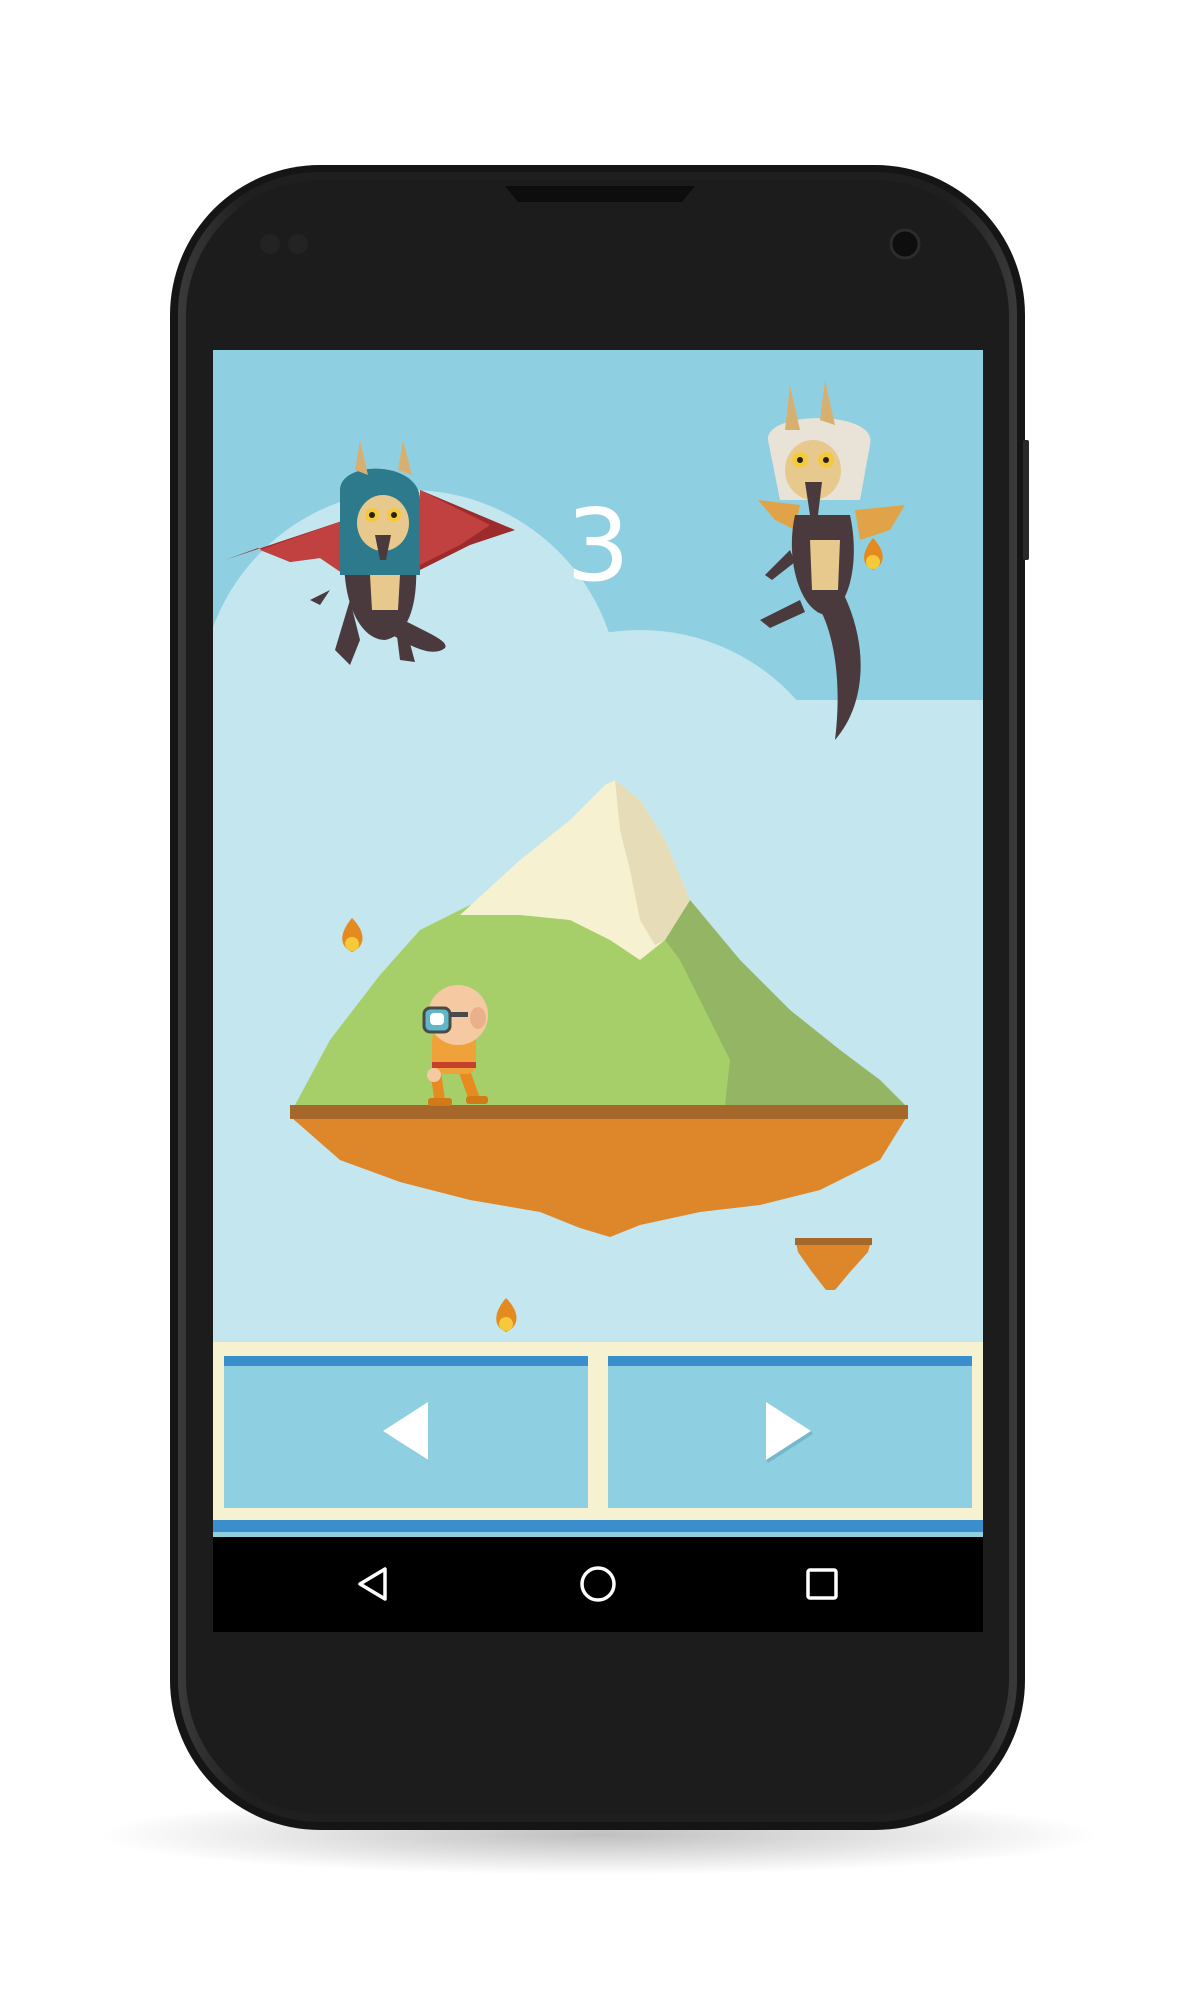  Describe the element at coordinates (833, 1241) in the screenshot. I see `small-rock-ledge` at that location.